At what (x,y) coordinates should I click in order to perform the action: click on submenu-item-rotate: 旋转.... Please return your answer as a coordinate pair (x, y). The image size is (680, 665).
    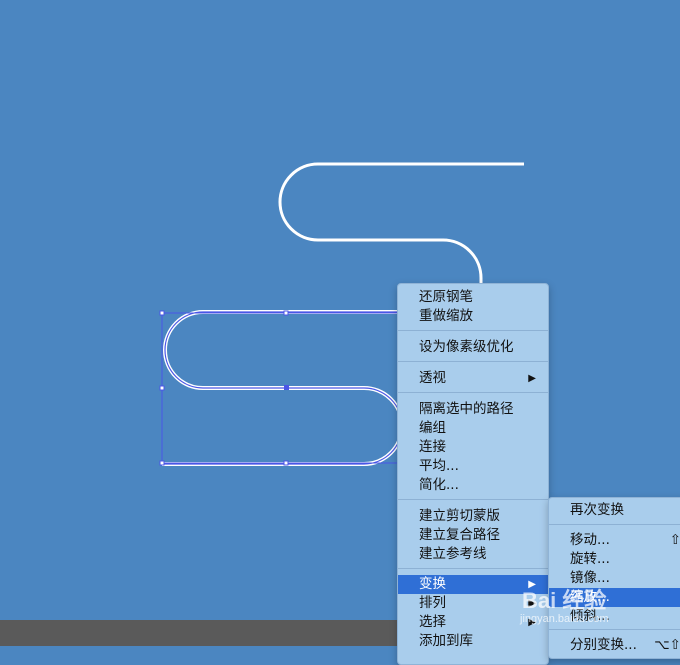
    Looking at the image, I should click on (614, 559).